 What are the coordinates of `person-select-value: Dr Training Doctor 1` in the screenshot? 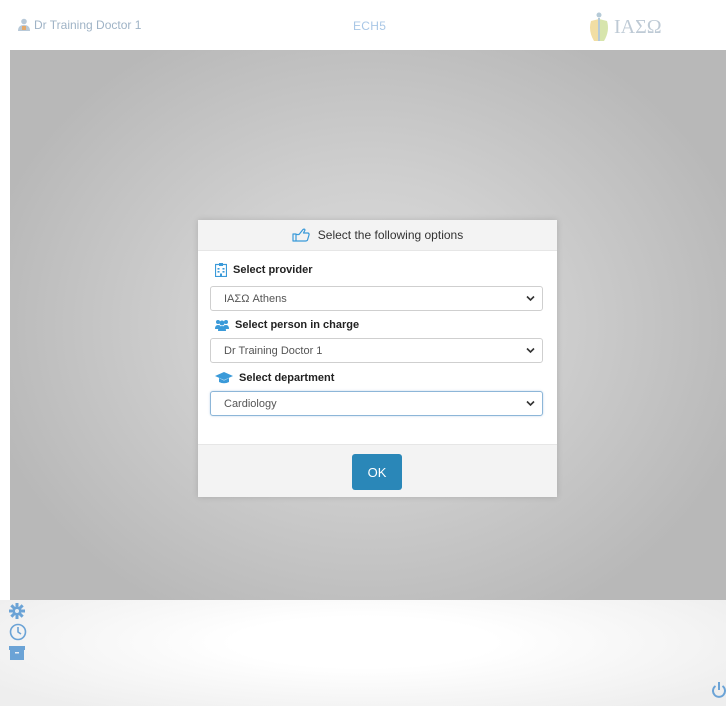 It's located at (273, 351).